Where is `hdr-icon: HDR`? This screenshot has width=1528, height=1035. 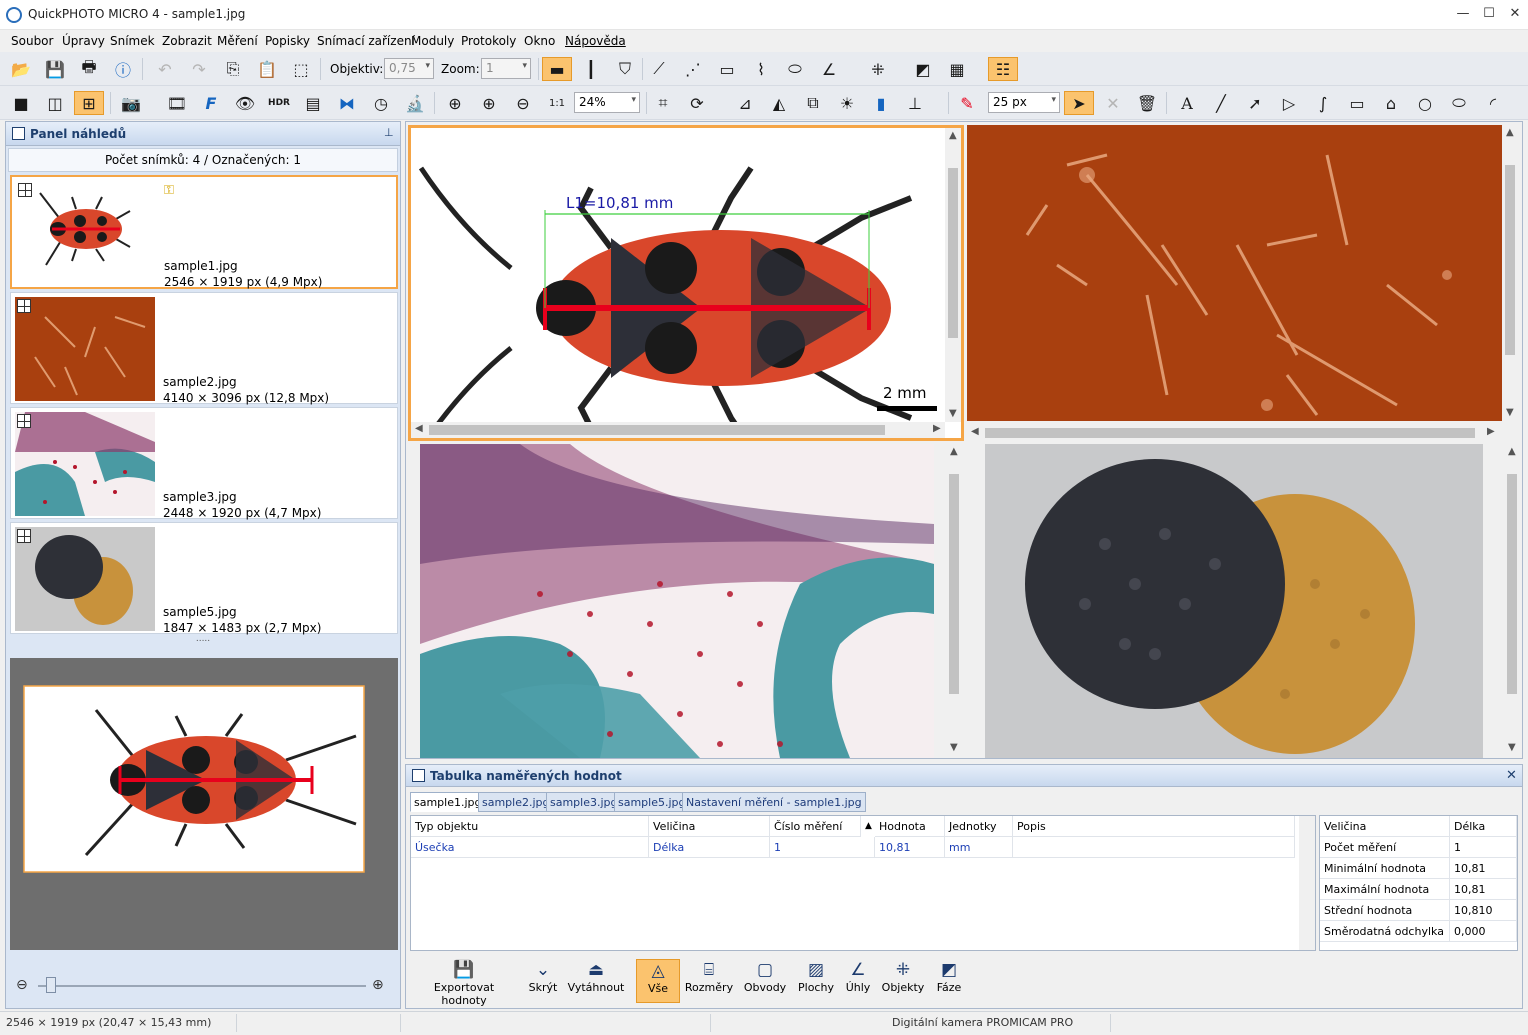
hdr-icon: HDR is located at coordinates (279, 103).